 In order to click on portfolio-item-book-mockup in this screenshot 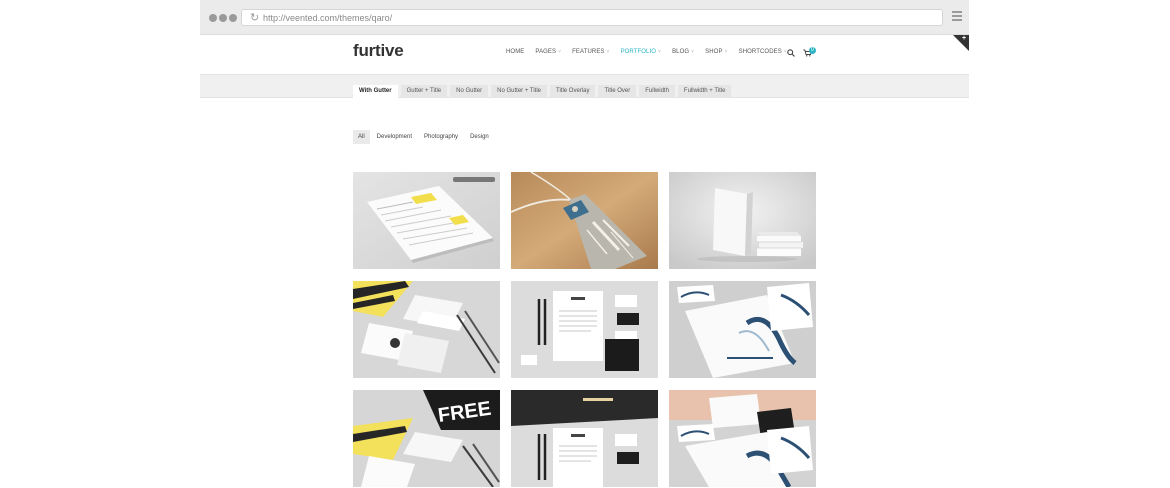, I will do `click(742, 220)`.